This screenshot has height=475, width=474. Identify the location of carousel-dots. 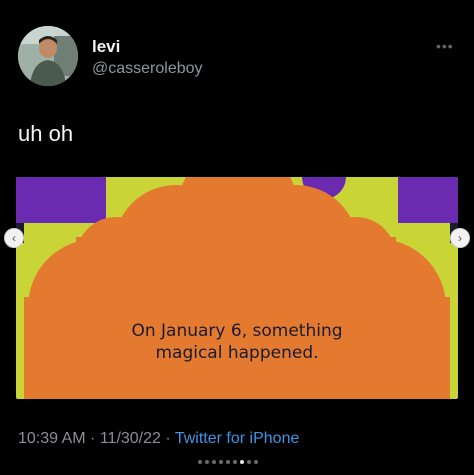
(228, 462).